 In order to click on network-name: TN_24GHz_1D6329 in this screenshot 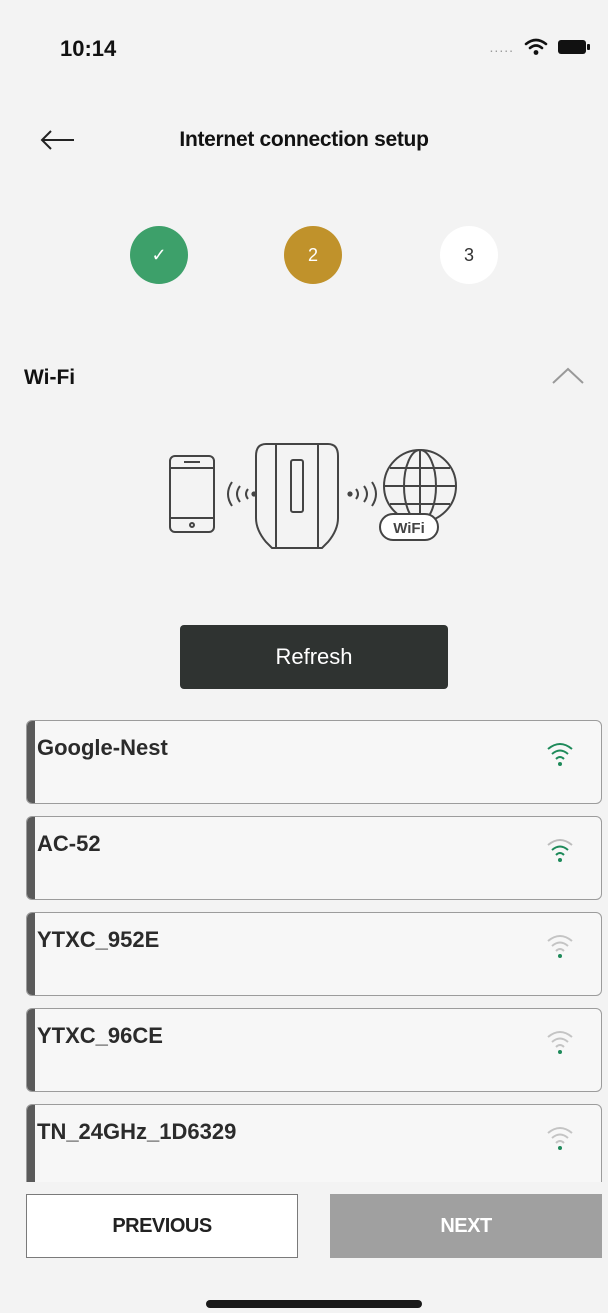, I will do `click(137, 1131)`.